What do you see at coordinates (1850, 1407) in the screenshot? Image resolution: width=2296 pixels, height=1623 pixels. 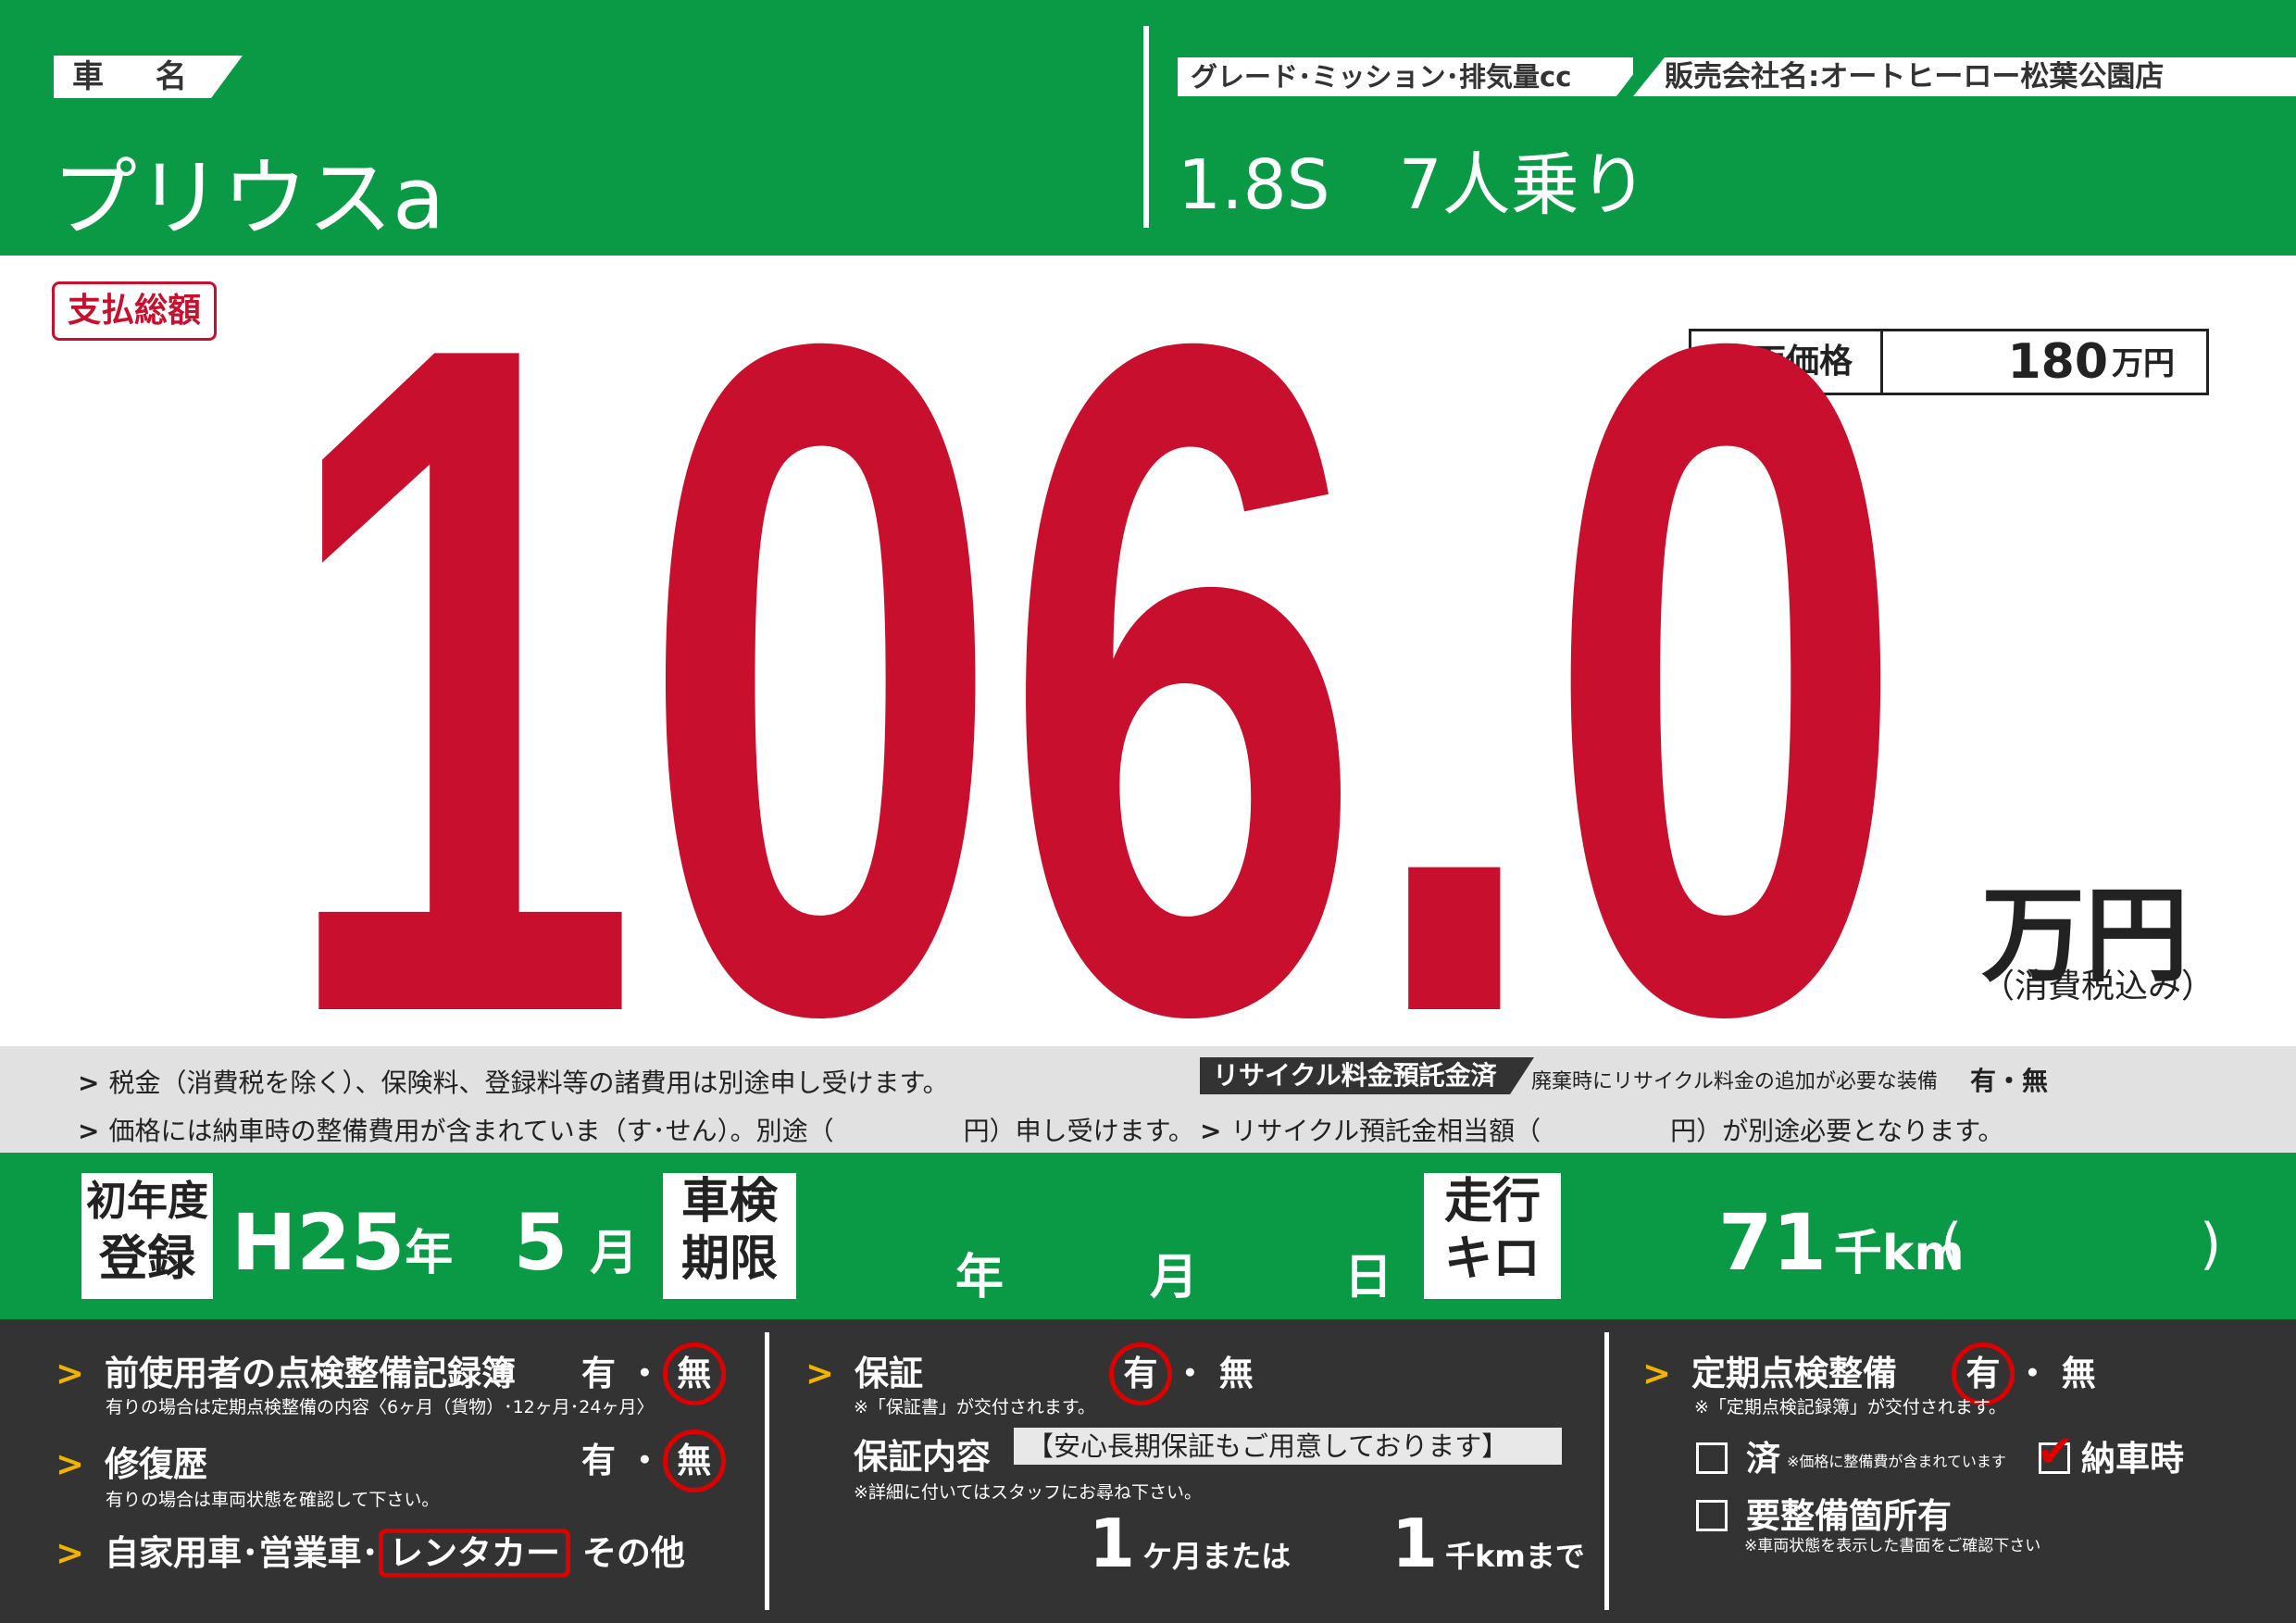 I see `periodic-inspection-note: ※「定期点検記録簿」が交付されます。` at bounding box center [1850, 1407].